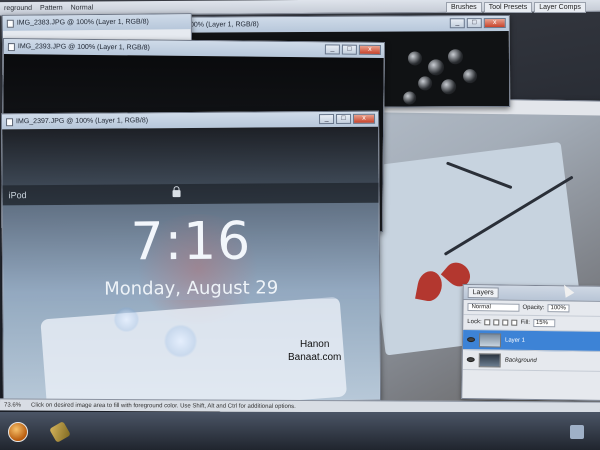 The height and width of the screenshot is (450, 600). Describe the element at coordinates (314, 344) in the screenshot. I see `watermark-line1: Hanon` at that location.